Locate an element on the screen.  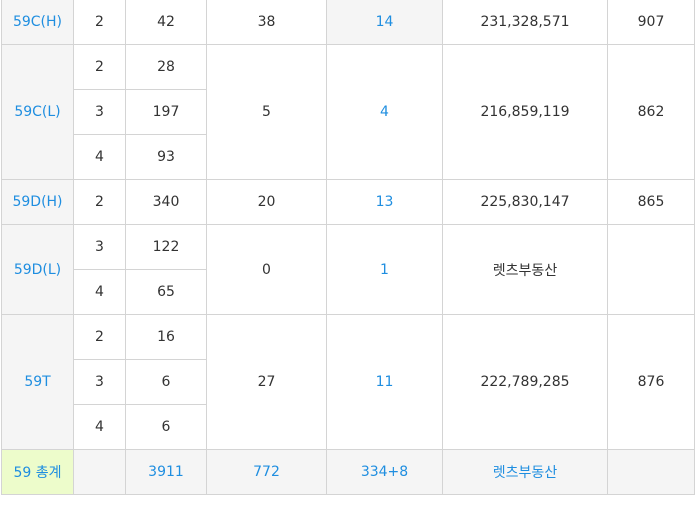
count-cell: 122 is located at coordinates (166, 247).